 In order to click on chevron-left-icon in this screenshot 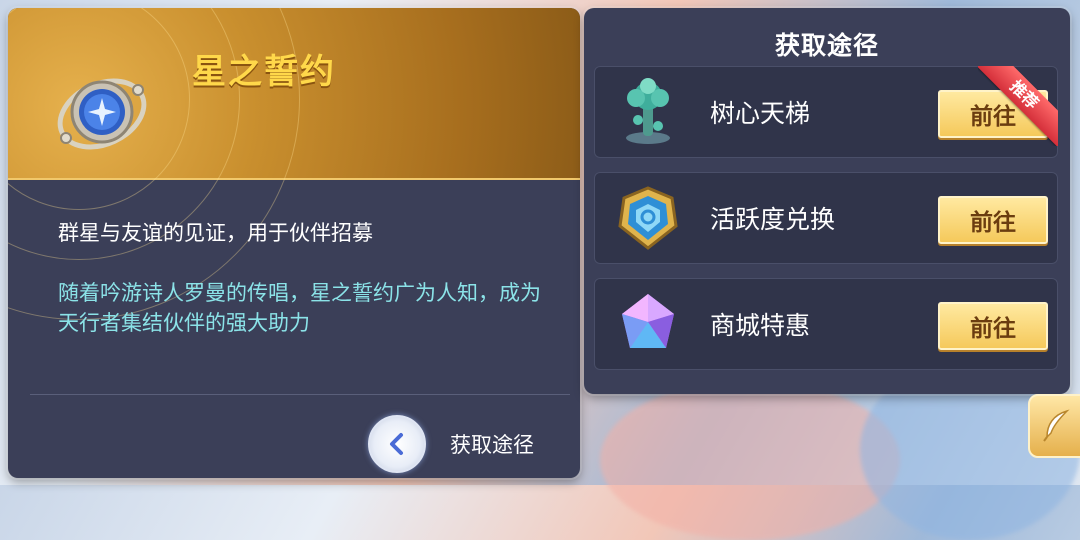, I will do `click(397, 444)`.